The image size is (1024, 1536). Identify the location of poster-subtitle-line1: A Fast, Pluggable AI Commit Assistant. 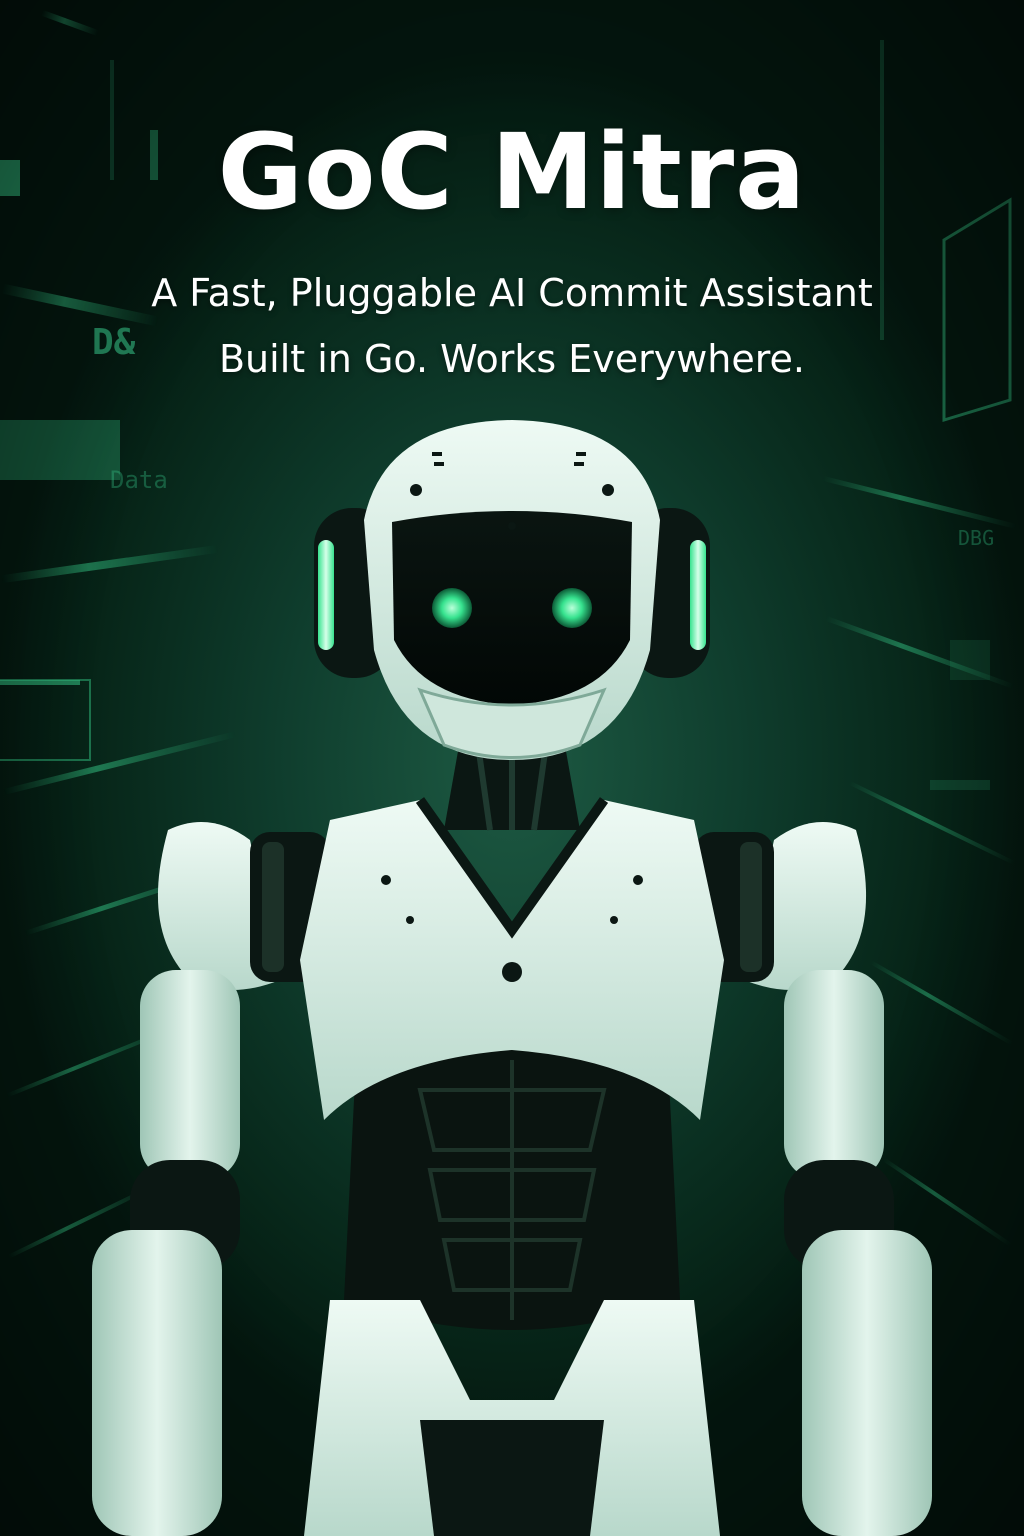
(512, 293).